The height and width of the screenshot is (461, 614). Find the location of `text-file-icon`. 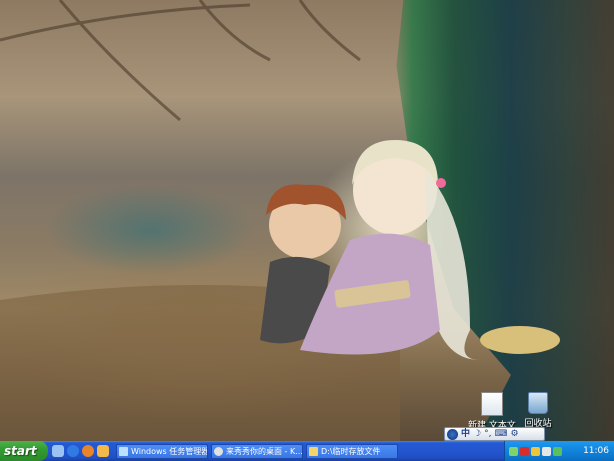

text-file-icon is located at coordinates (492, 404).